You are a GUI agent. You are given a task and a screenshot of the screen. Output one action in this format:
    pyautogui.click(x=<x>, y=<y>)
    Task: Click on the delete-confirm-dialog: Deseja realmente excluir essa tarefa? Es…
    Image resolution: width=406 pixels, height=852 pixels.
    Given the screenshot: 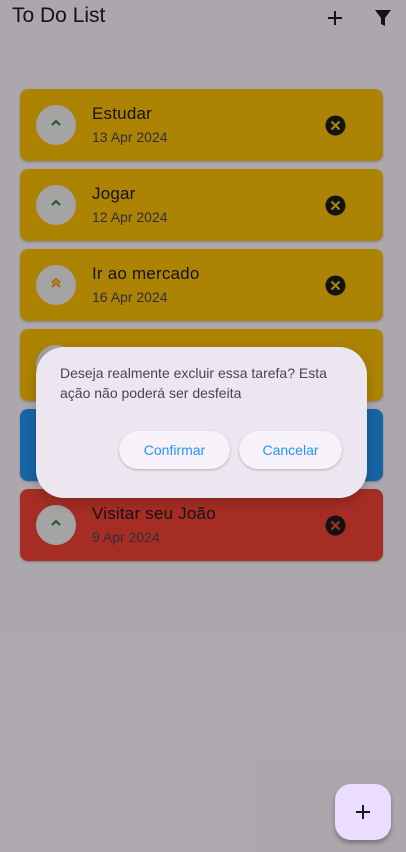 What is the action you would take?
    pyautogui.click(x=201, y=422)
    